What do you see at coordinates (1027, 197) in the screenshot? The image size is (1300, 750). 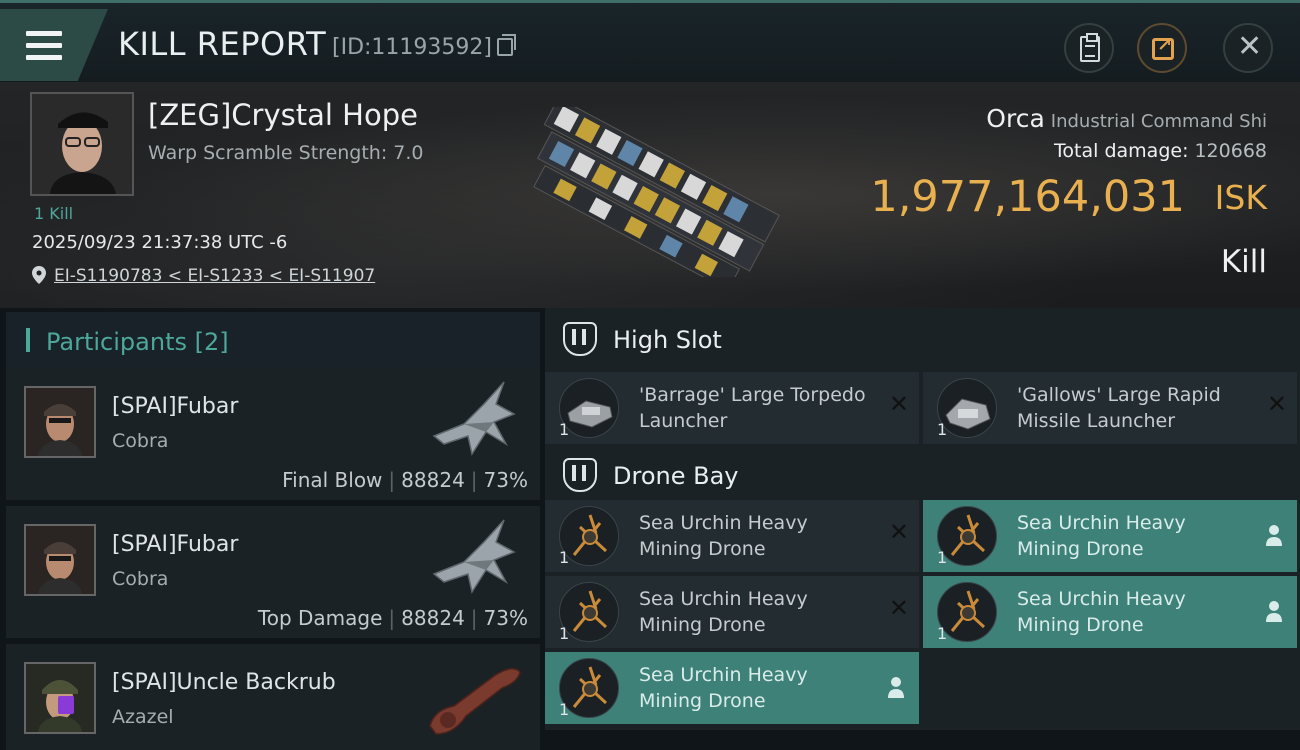 I see `isk-value: 1,977,164,031` at bounding box center [1027, 197].